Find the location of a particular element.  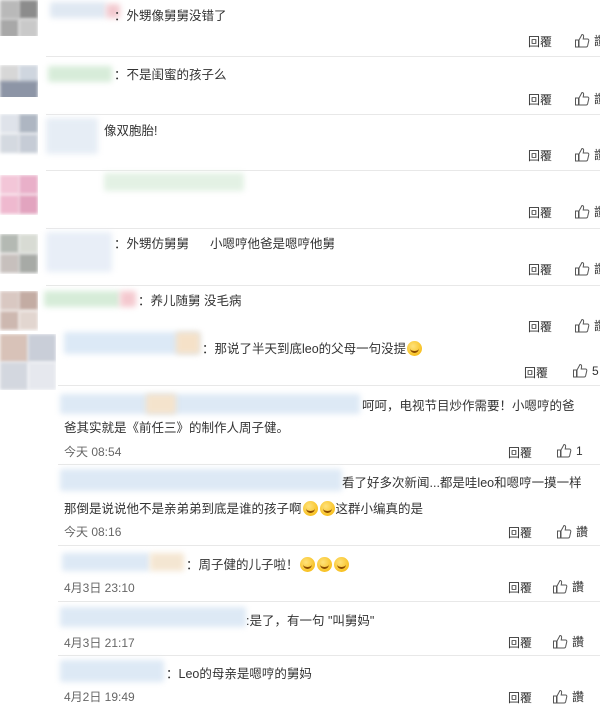

comment-text: ：外甥像舅舅没错了 is located at coordinates (170, 16).